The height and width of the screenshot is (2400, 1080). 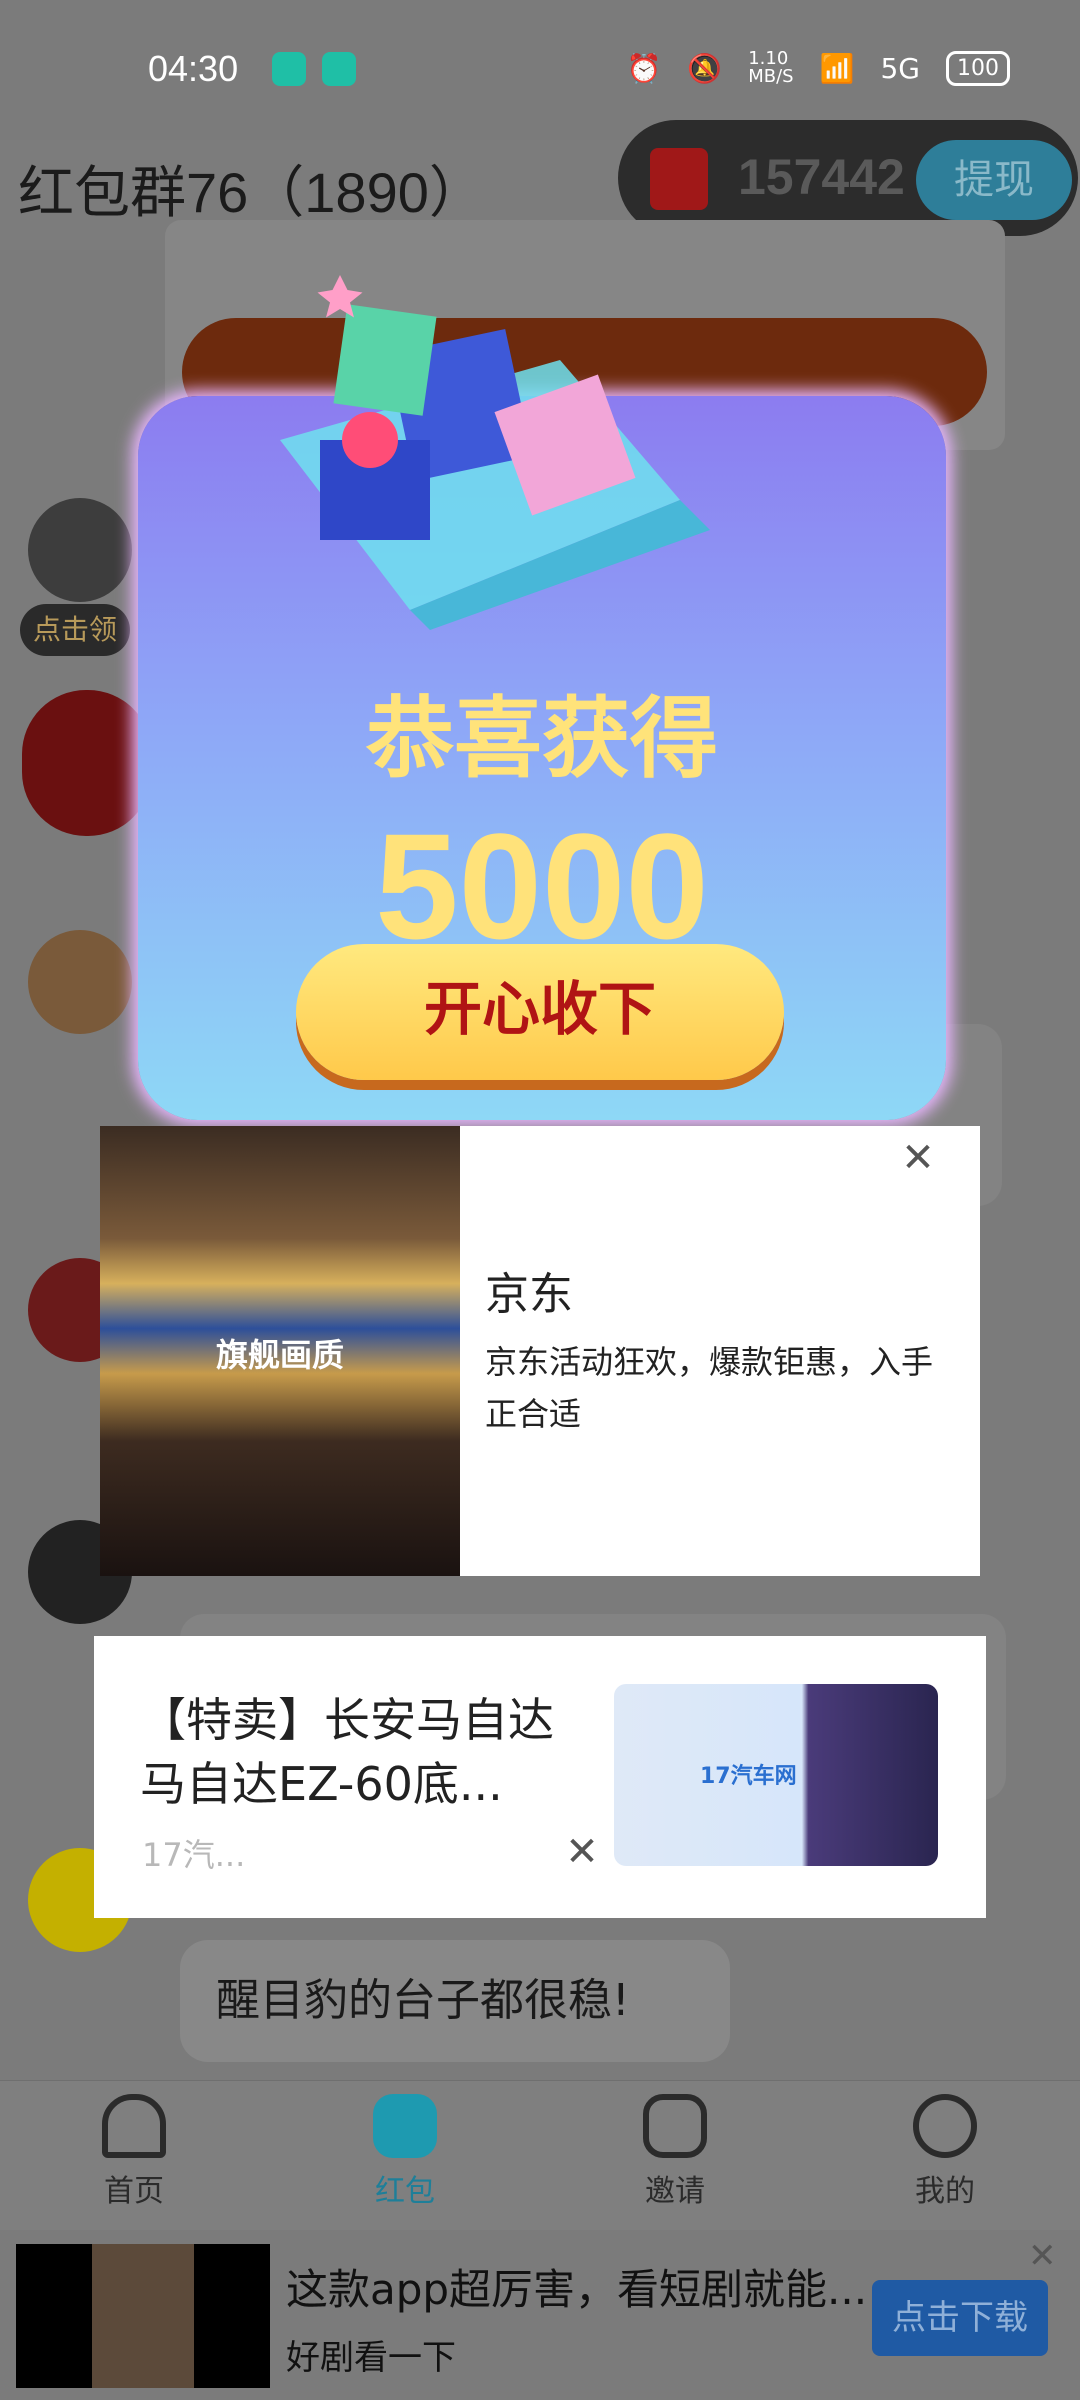 I want to click on profile-icon, so click(x=945, y=2126).